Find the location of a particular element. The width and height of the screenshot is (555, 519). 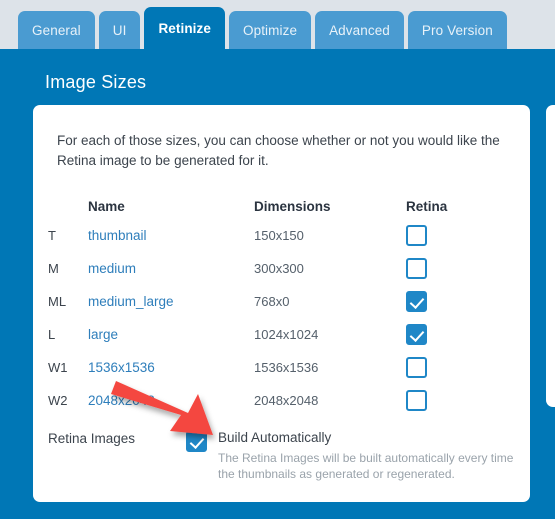

page-title: Image Sizes is located at coordinates (96, 82).